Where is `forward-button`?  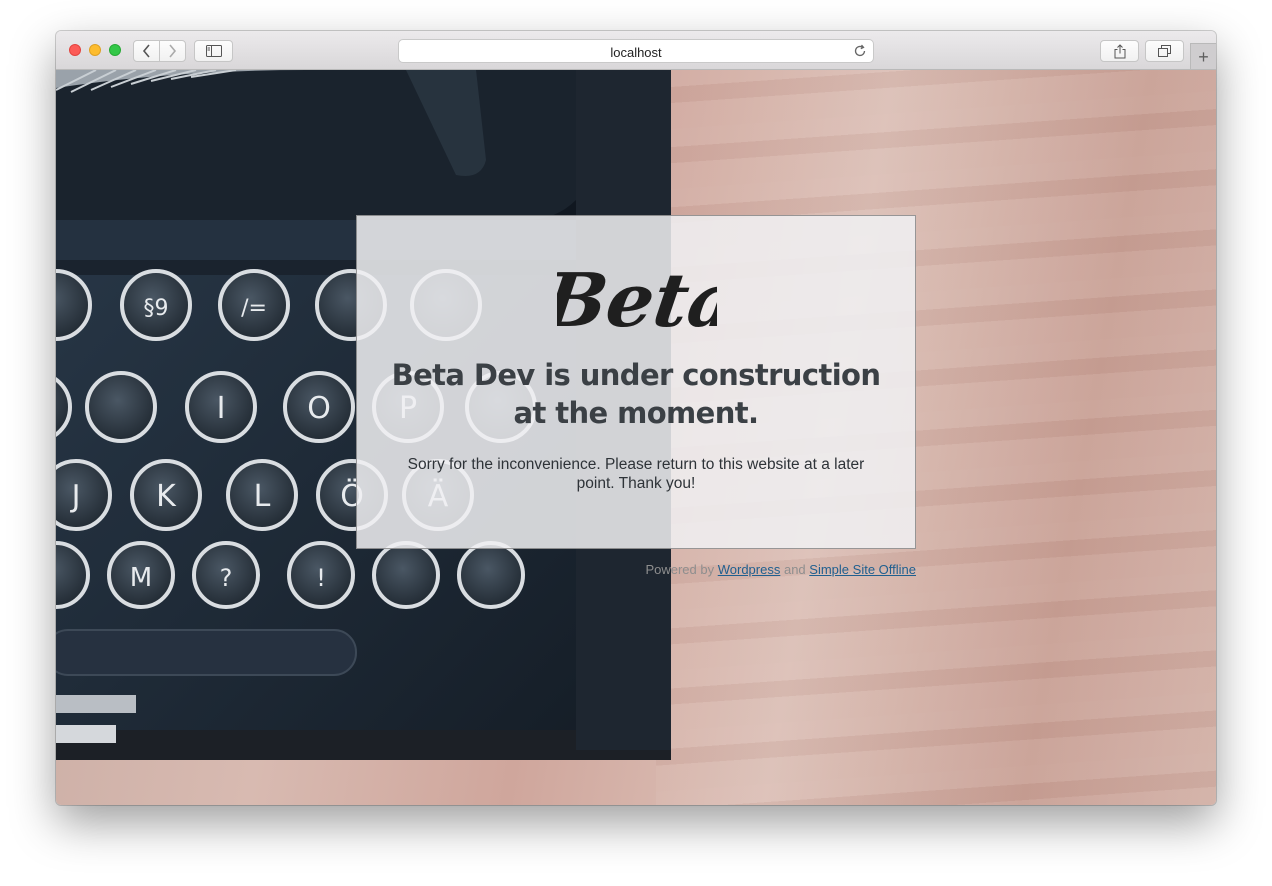
forward-button is located at coordinates (172, 51).